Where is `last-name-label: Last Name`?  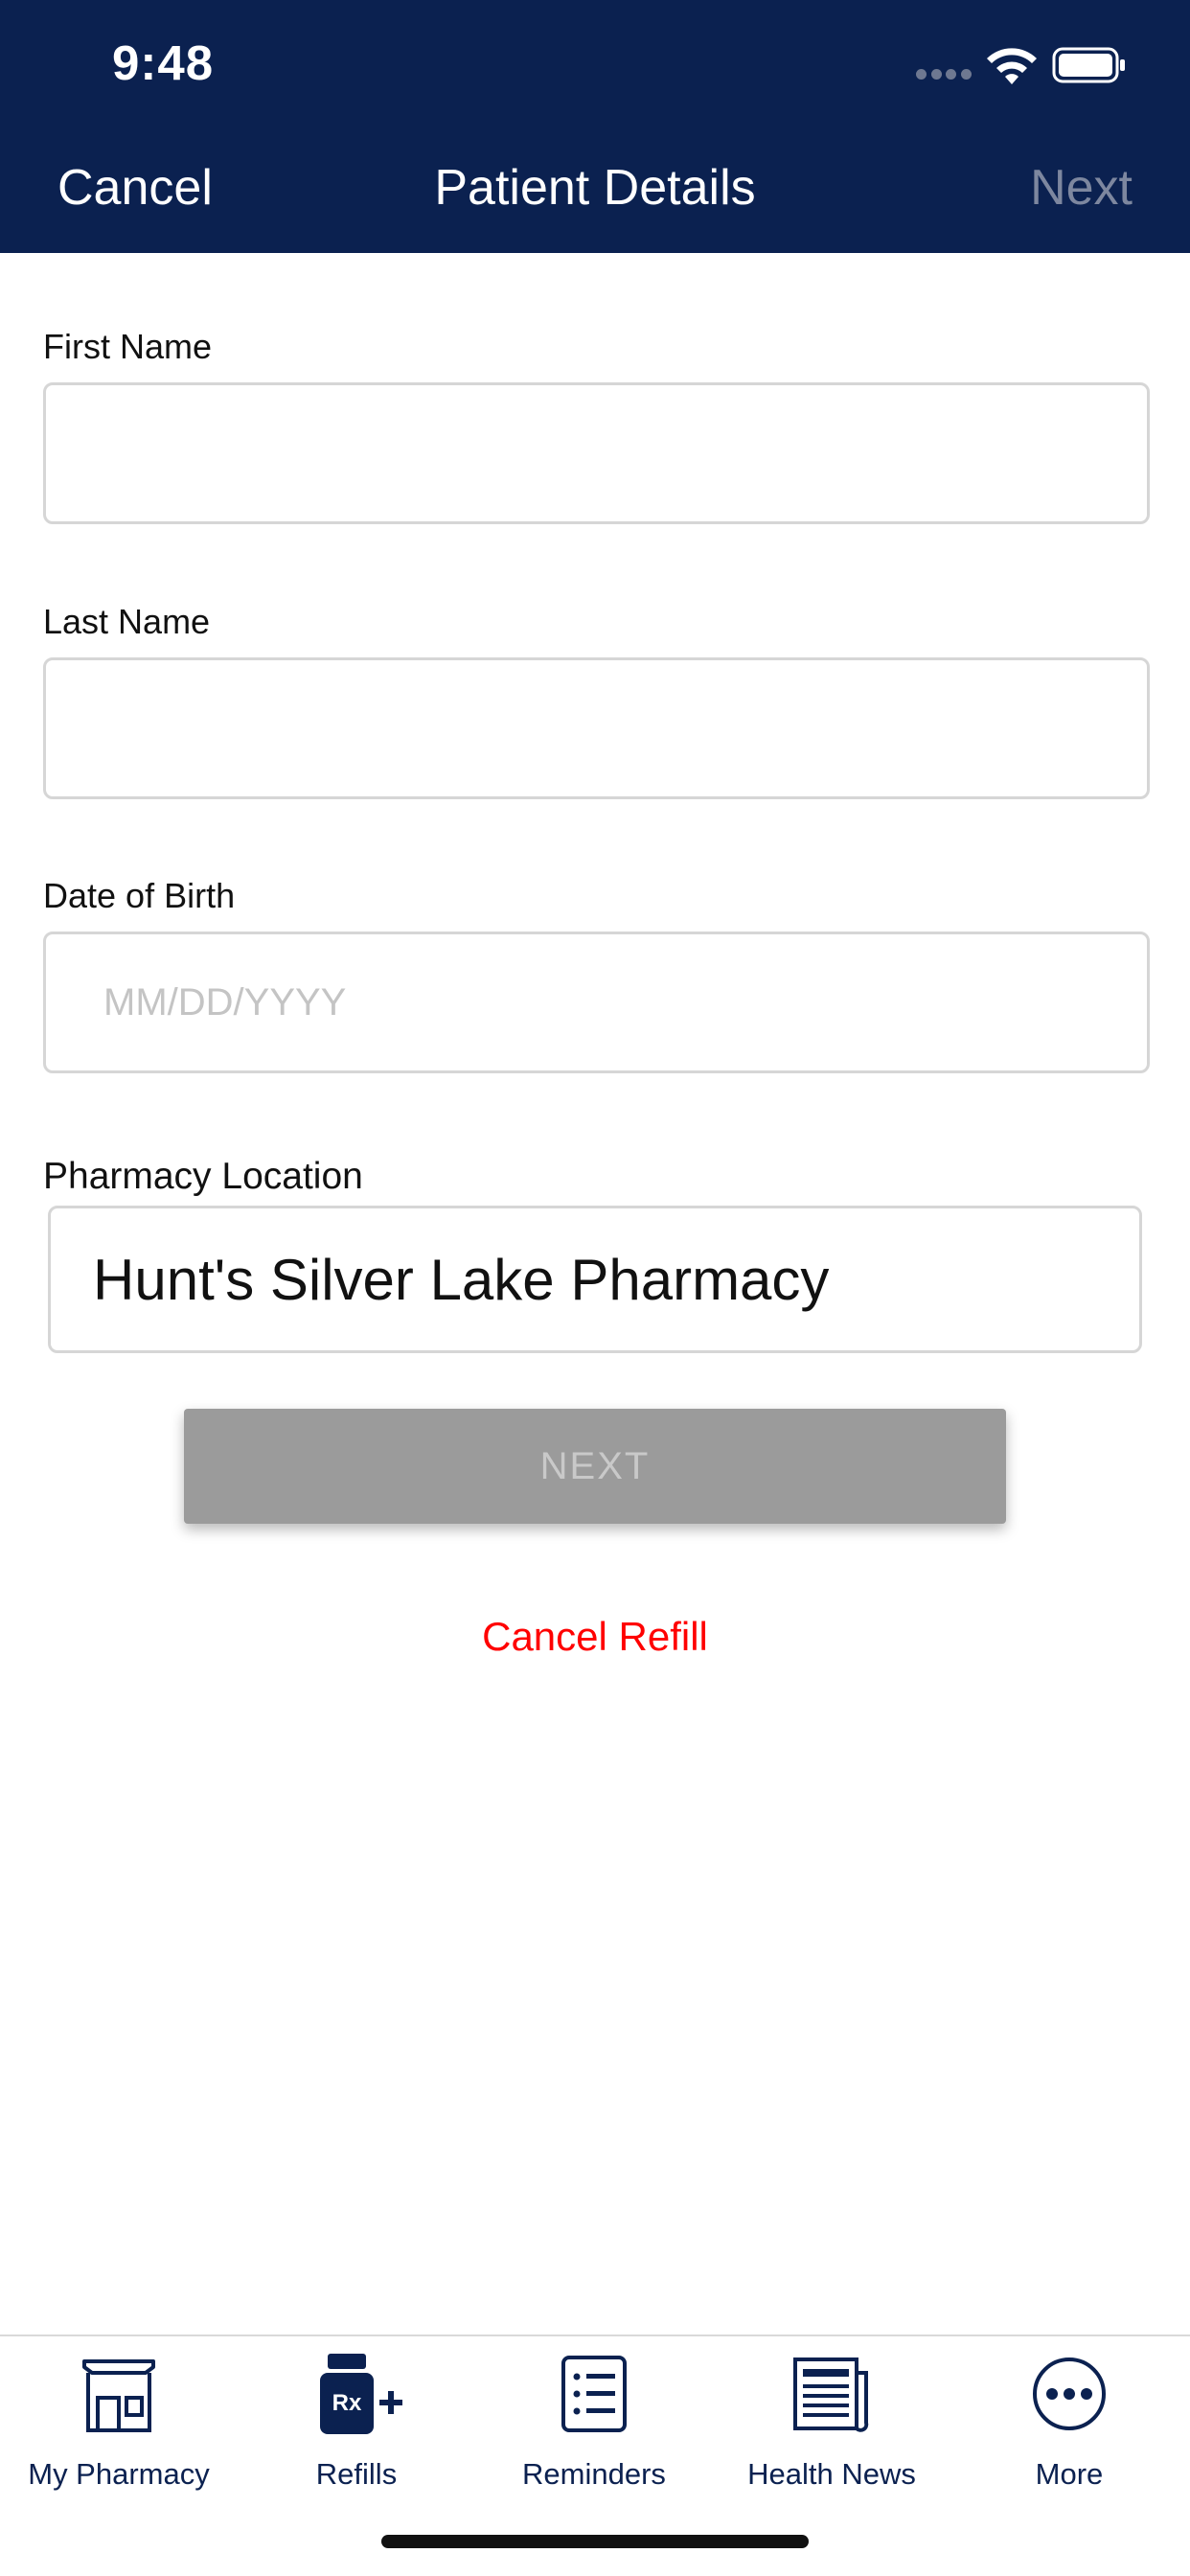
last-name-label: Last Name is located at coordinates (127, 621).